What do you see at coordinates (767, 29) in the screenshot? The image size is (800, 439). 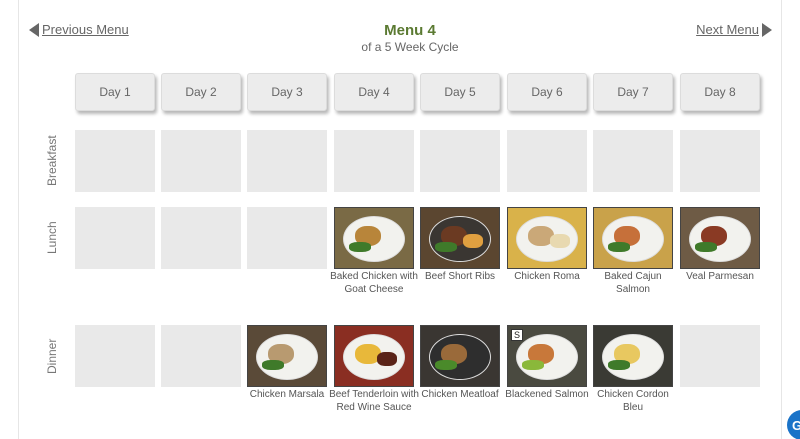 I see `arrow-right-icon` at bounding box center [767, 29].